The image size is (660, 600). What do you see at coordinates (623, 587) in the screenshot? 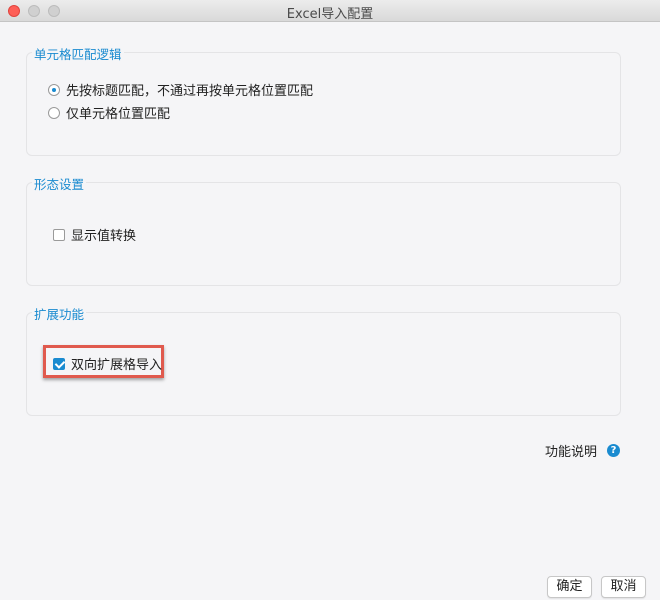
I see `cancel-button: 取消` at bounding box center [623, 587].